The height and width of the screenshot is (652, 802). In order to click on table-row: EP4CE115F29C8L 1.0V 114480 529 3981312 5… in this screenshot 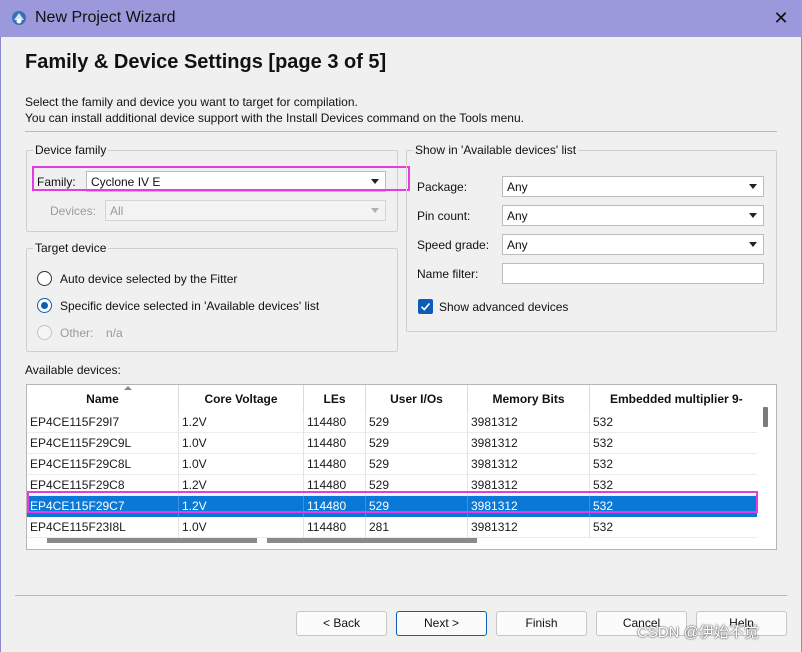, I will do `click(392, 464)`.